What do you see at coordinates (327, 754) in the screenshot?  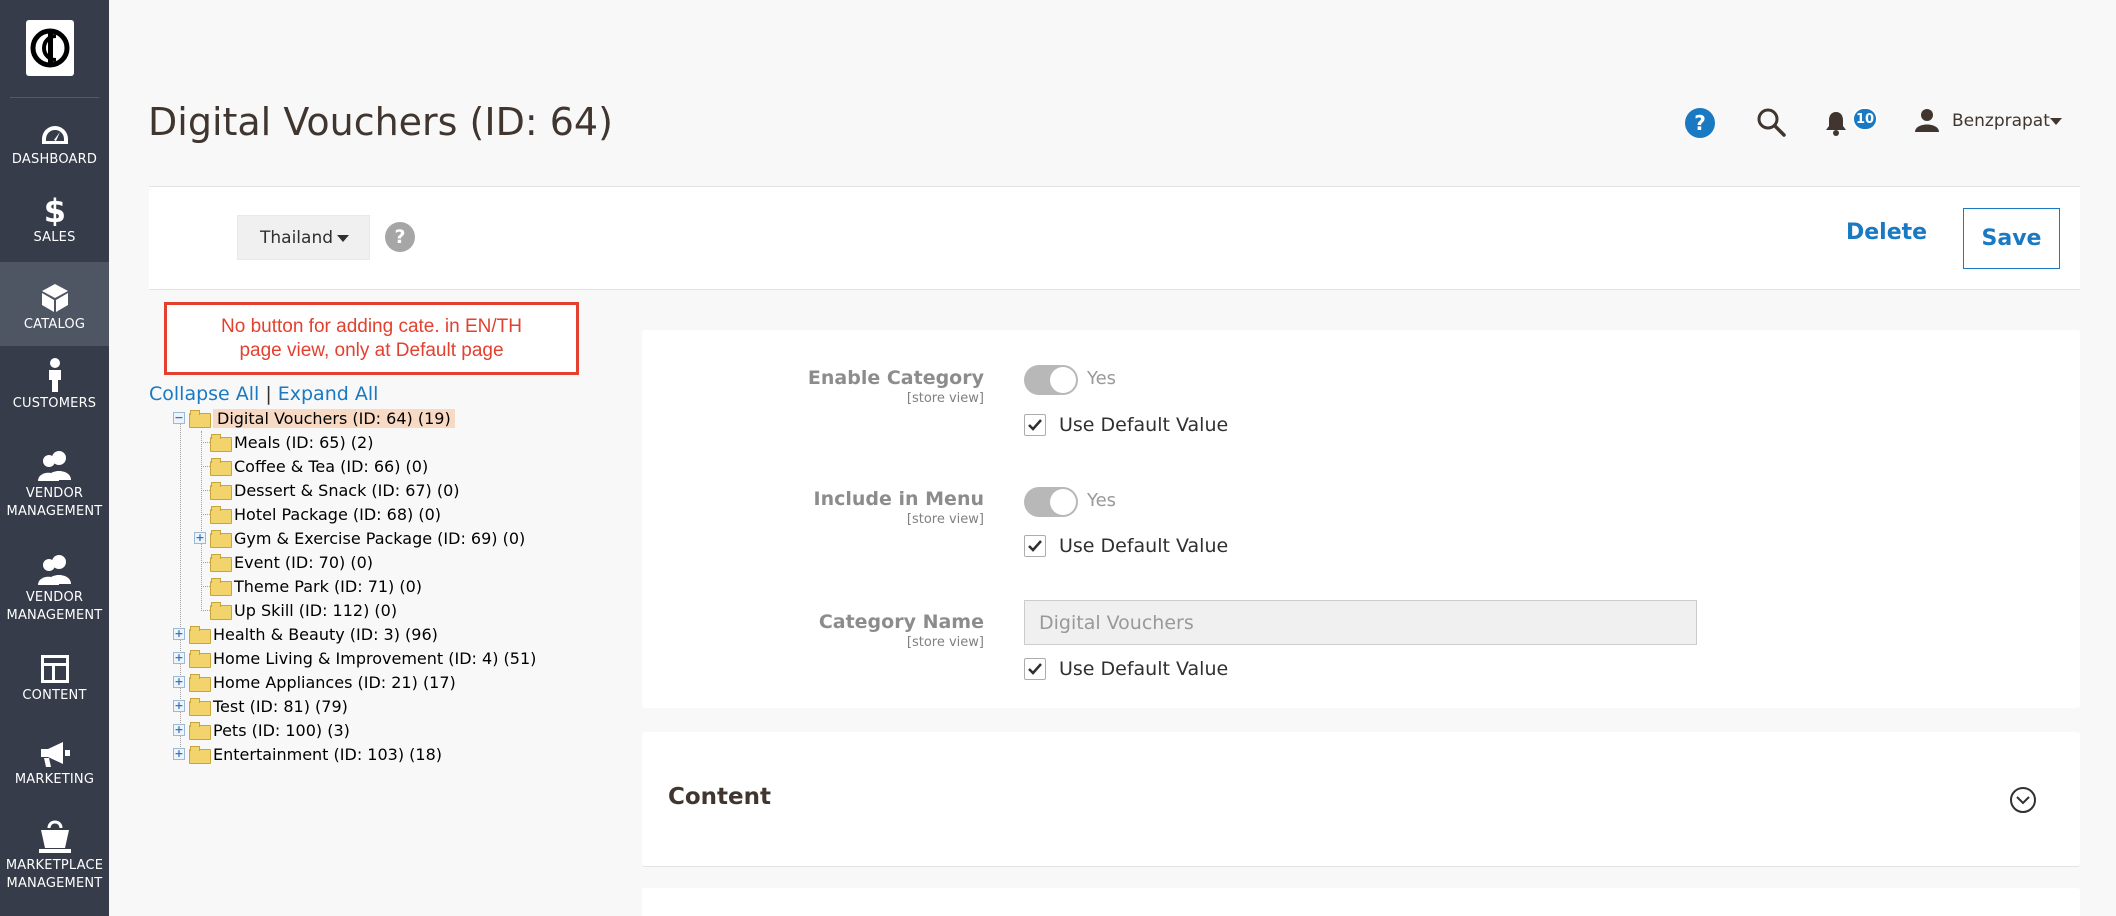 I see `tree-node-label: Entertainment (ID: 103) (18)` at bounding box center [327, 754].